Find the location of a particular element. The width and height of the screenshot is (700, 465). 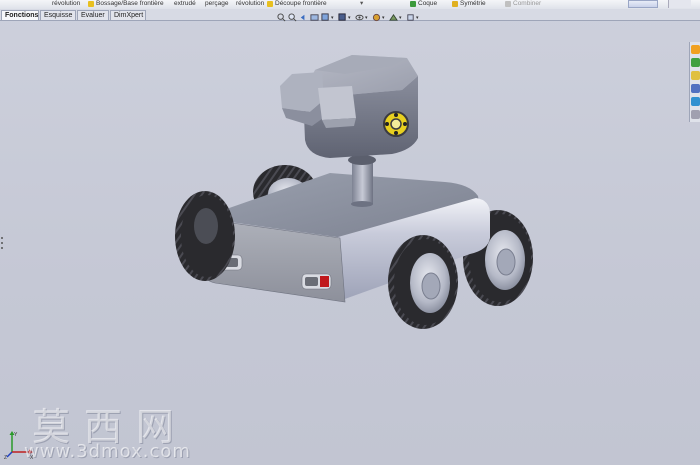

triad-y-label: Y is located at coordinates (16, 435).